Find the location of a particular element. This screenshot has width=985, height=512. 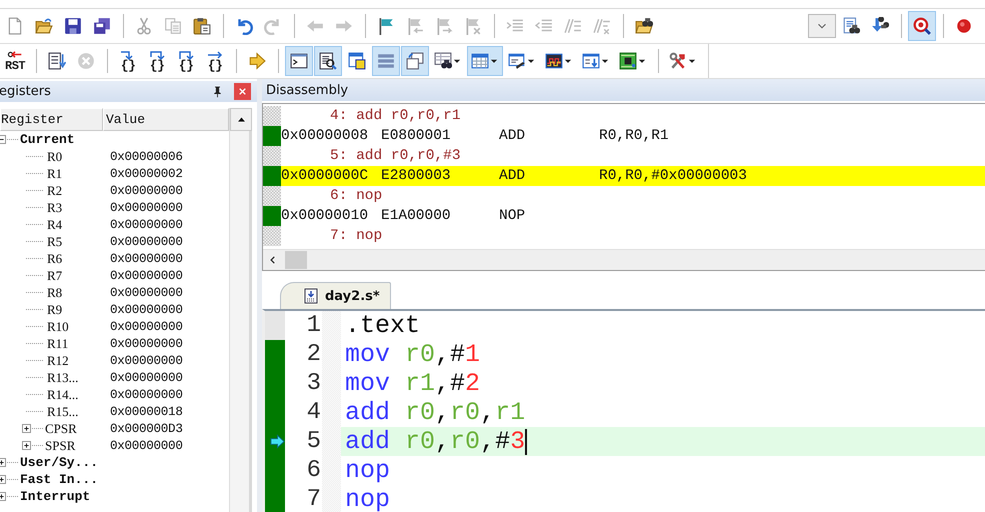

register-name: R3 is located at coordinates (54, 208).